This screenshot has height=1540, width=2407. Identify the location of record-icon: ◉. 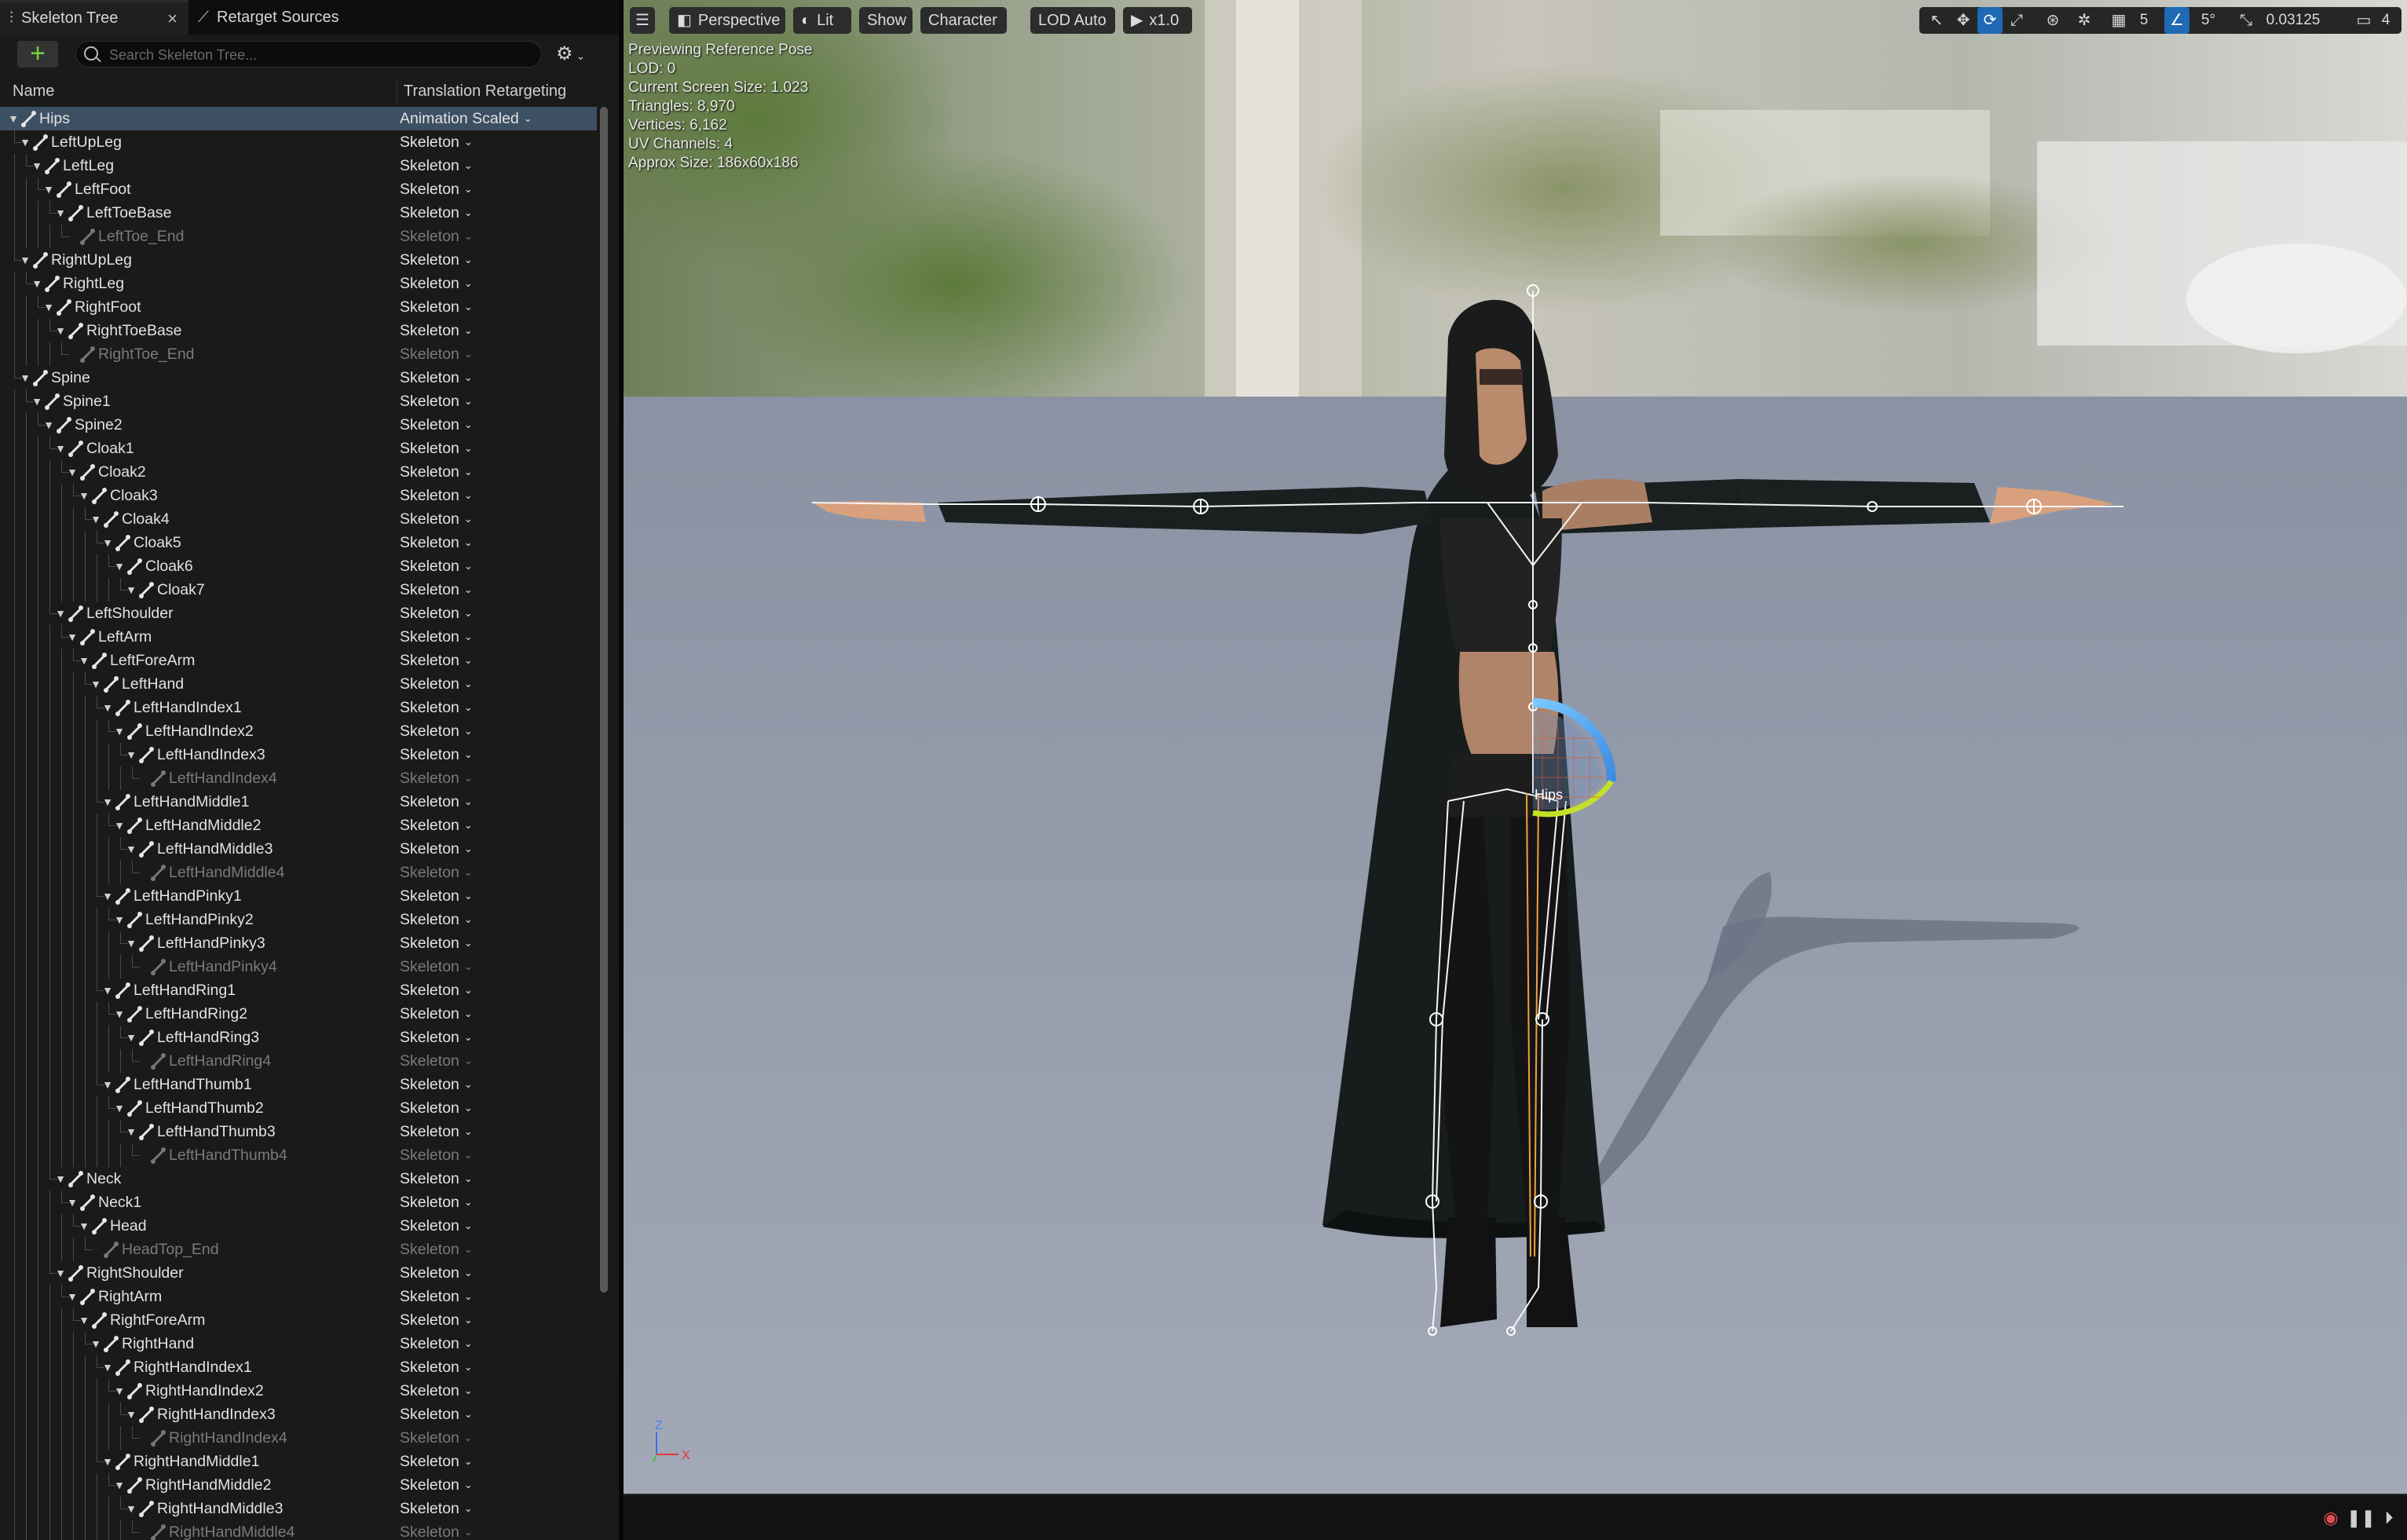
(2331, 1518).